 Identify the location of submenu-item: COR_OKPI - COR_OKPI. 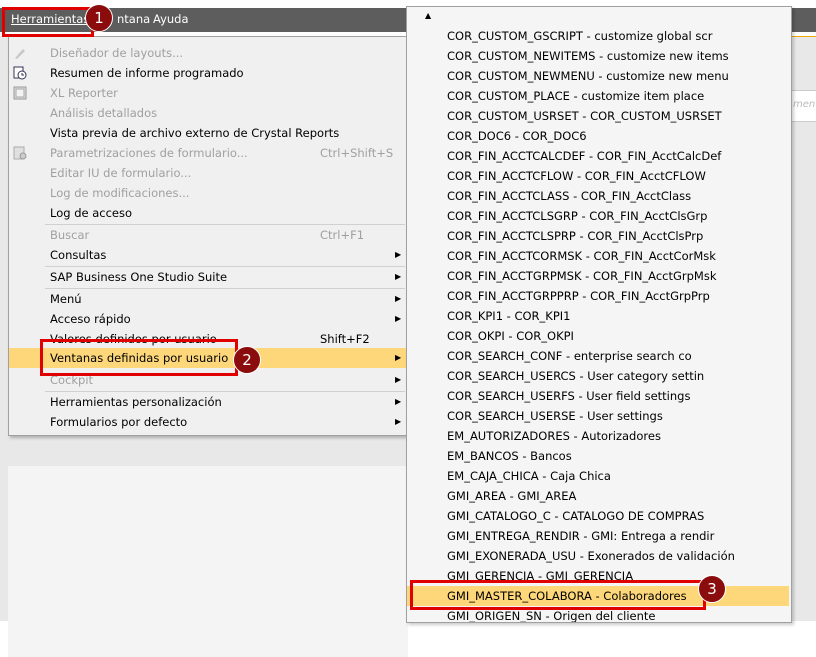
(598, 336).